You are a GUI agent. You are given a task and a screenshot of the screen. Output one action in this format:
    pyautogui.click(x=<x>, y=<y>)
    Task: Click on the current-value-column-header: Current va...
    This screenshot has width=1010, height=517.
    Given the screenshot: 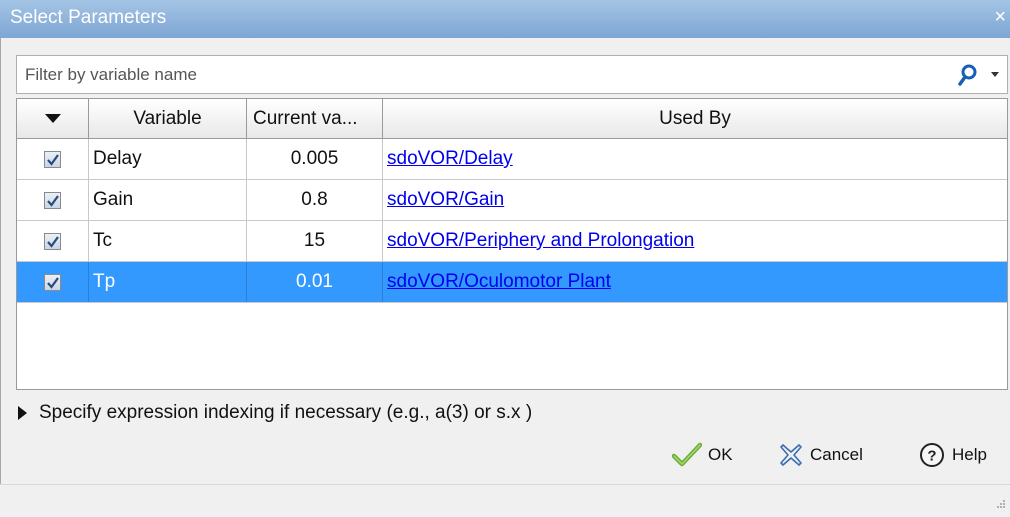 What is the action you would take?
    pyautogui.click(x=315, y=118)
    